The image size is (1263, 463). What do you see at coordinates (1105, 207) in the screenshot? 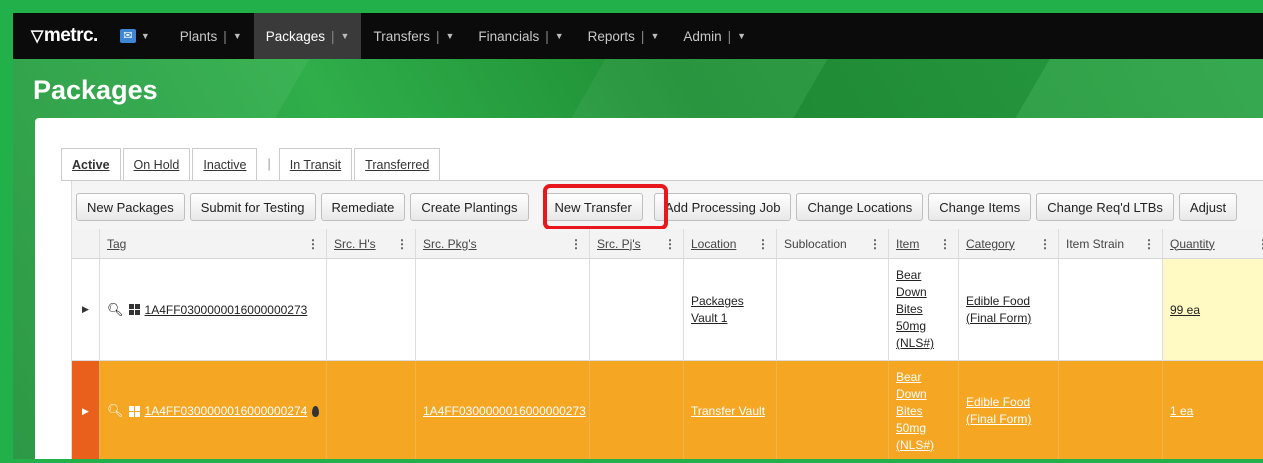
I see `change-reqd-ltbs-button: Change Req'd LTBs` at bounding box center [1105, 207].